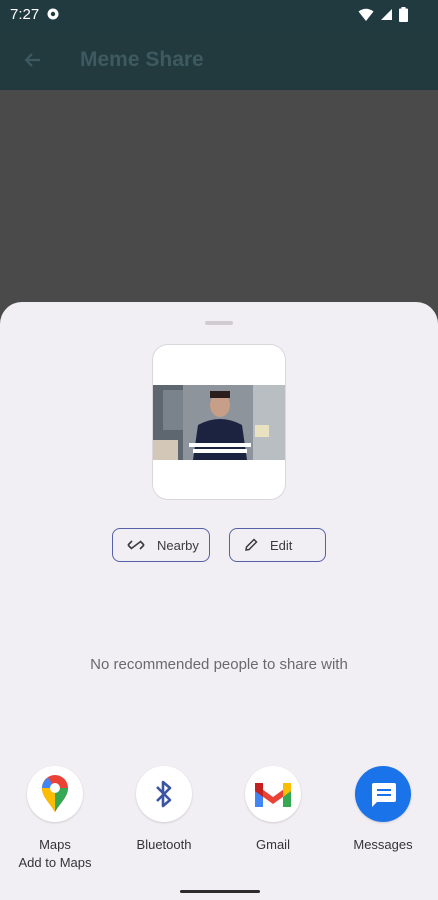 This screenshot has height=900, width=438. I want to click on edit-button: Edit, so click(277, 545).